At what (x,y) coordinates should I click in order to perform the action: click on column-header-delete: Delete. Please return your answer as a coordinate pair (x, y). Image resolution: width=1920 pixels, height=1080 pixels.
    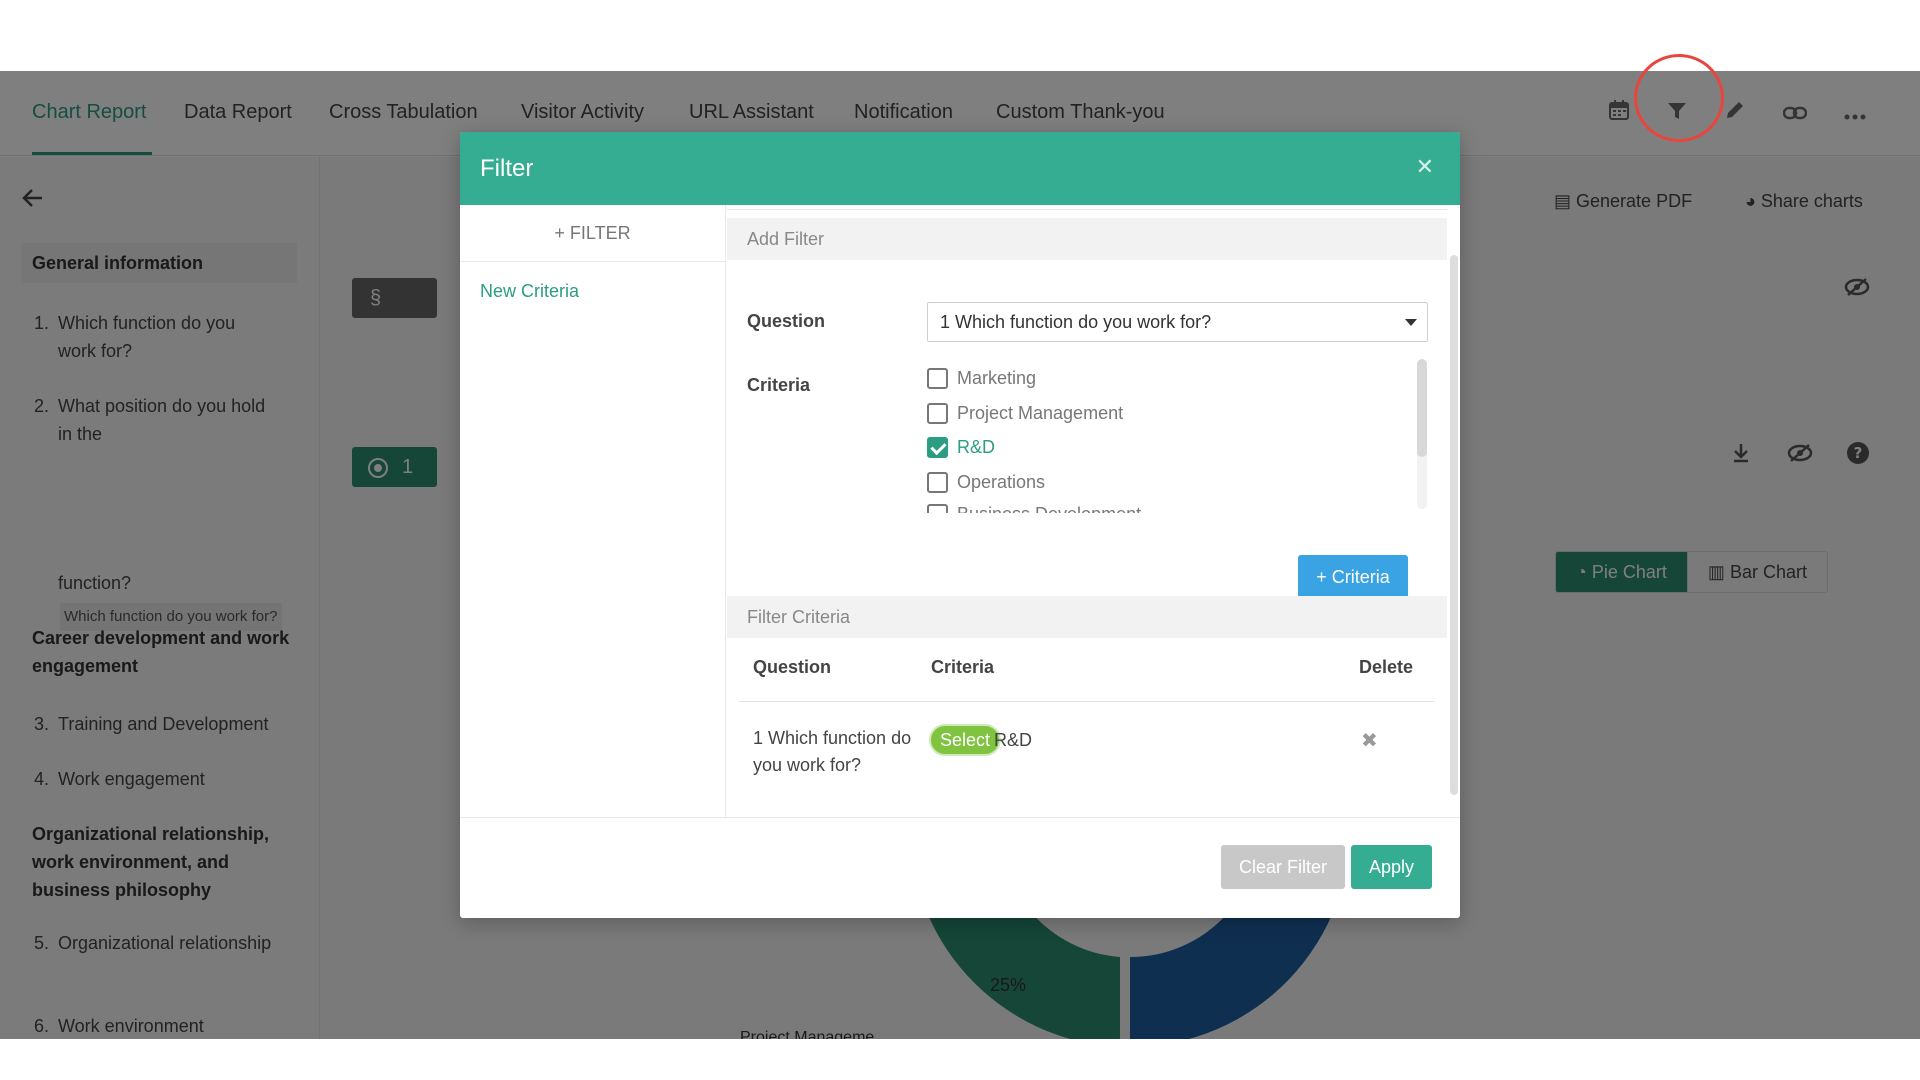
    Looking at the image, I should click on (1386, 667).